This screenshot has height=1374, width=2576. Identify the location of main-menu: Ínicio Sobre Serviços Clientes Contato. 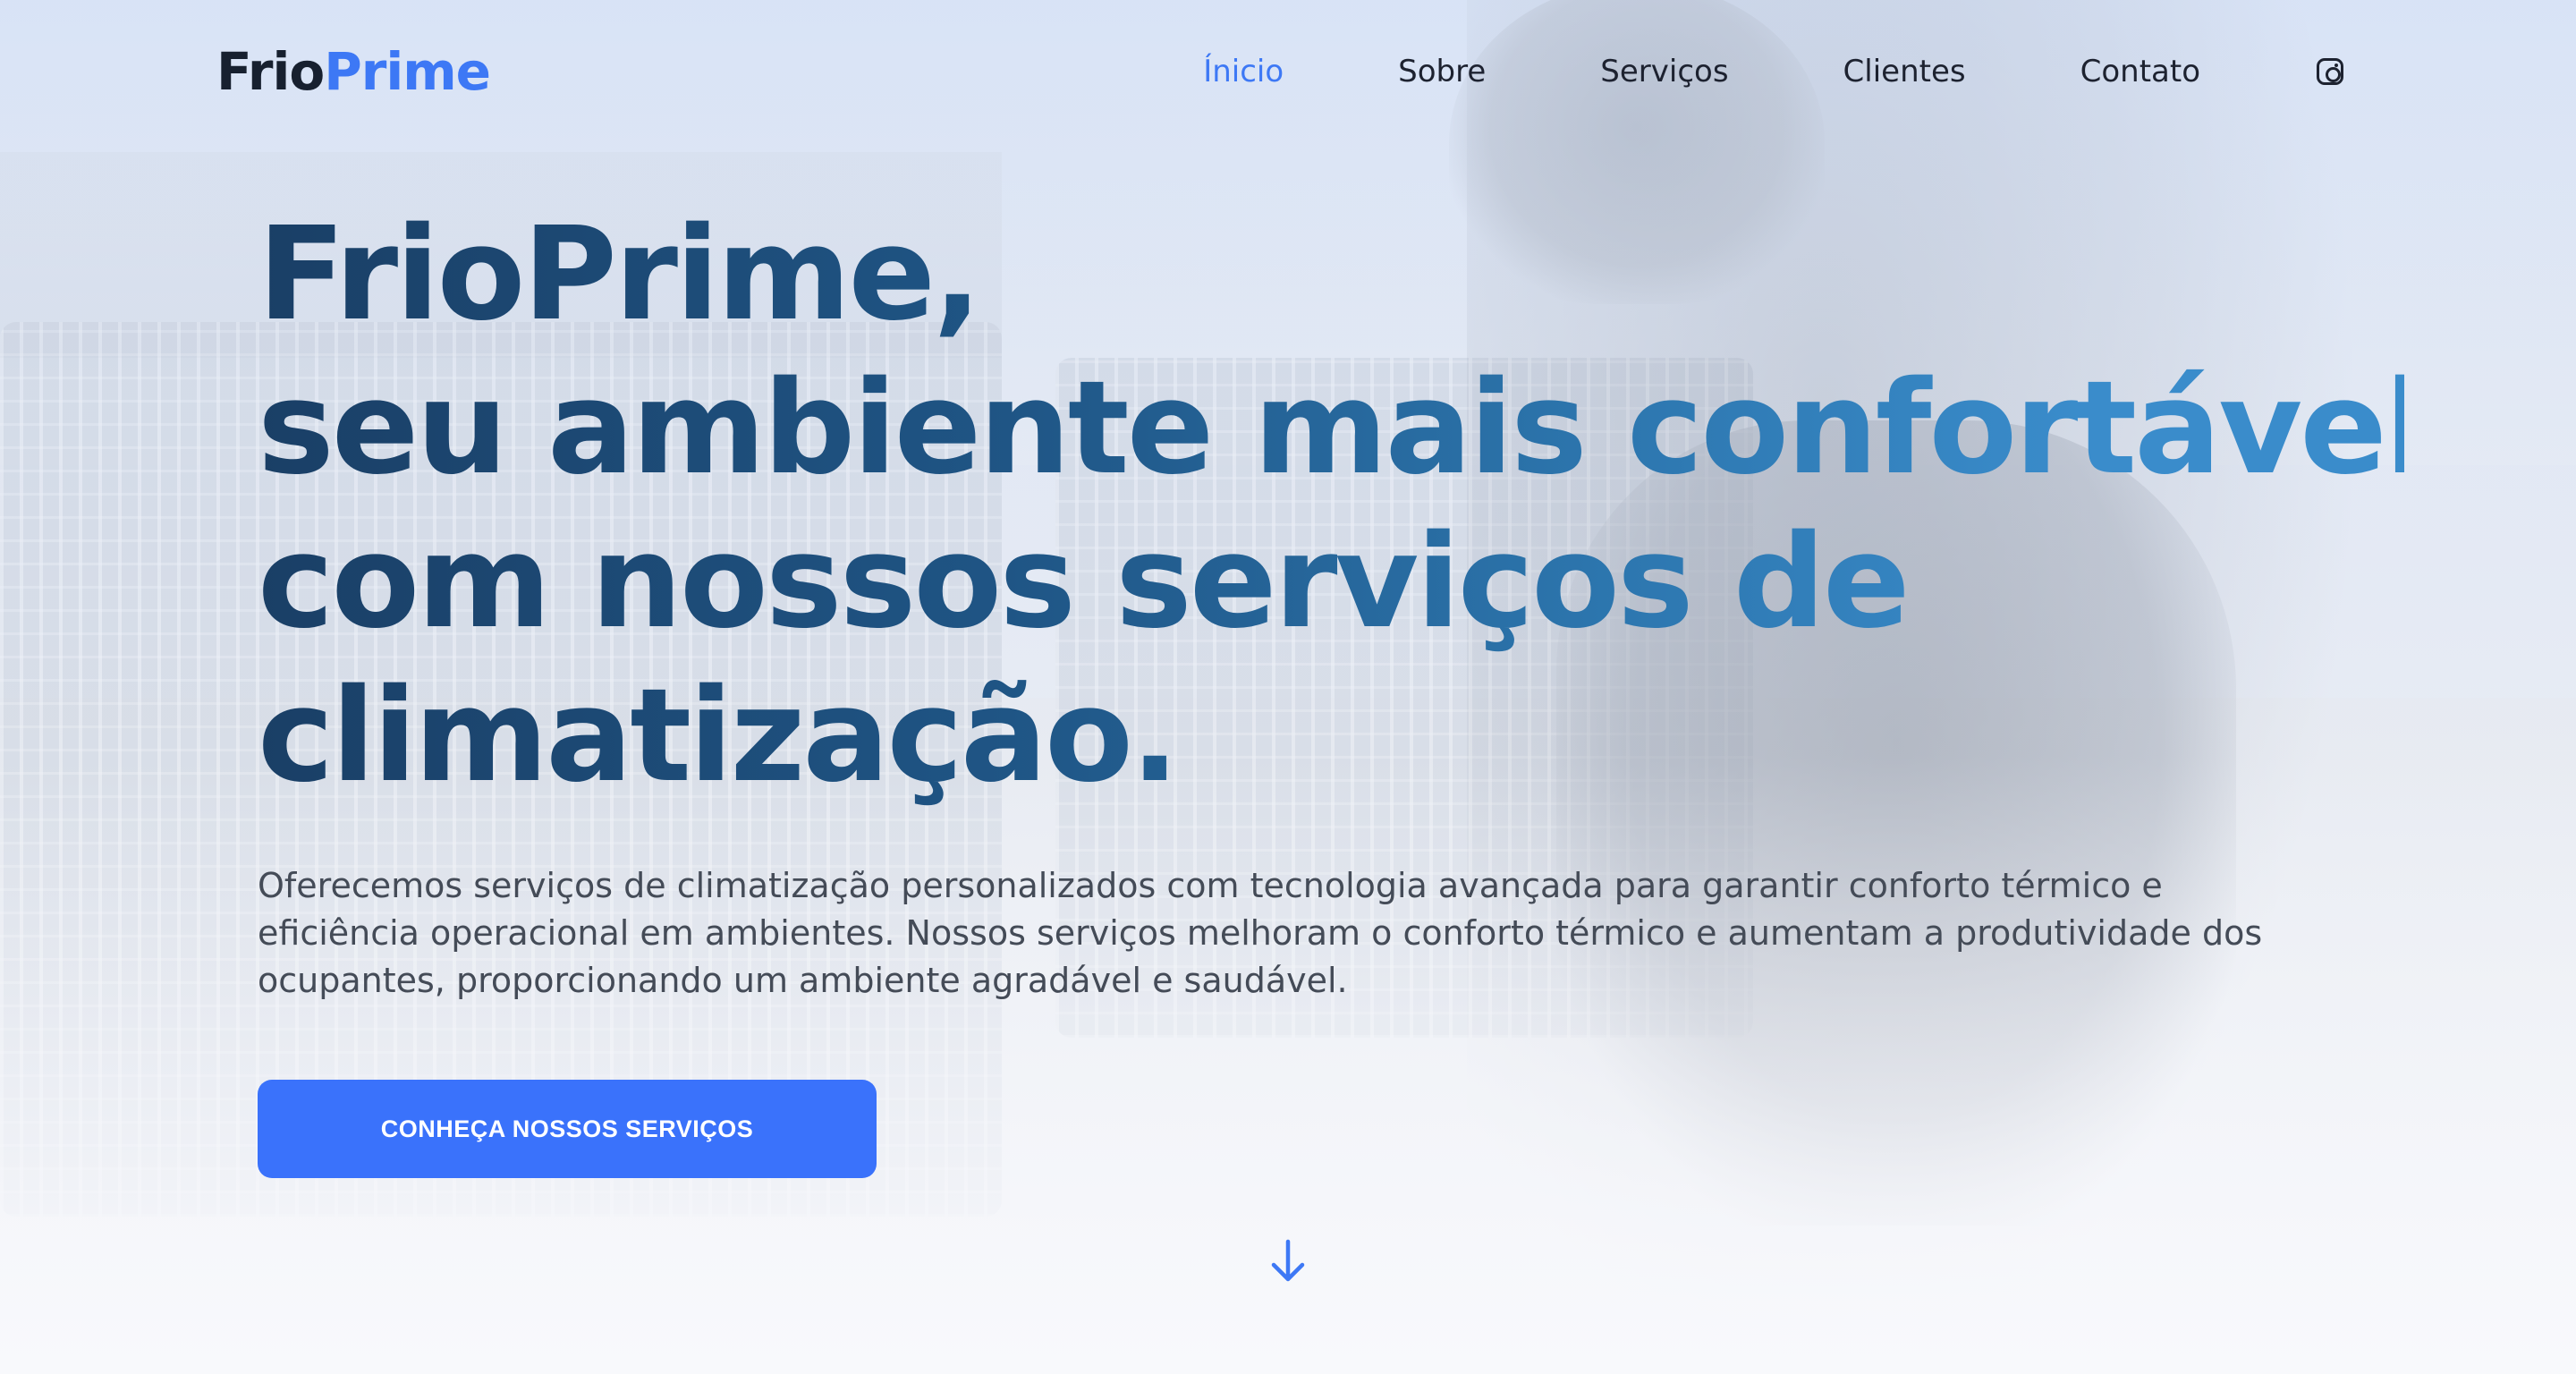
(1716, 71).